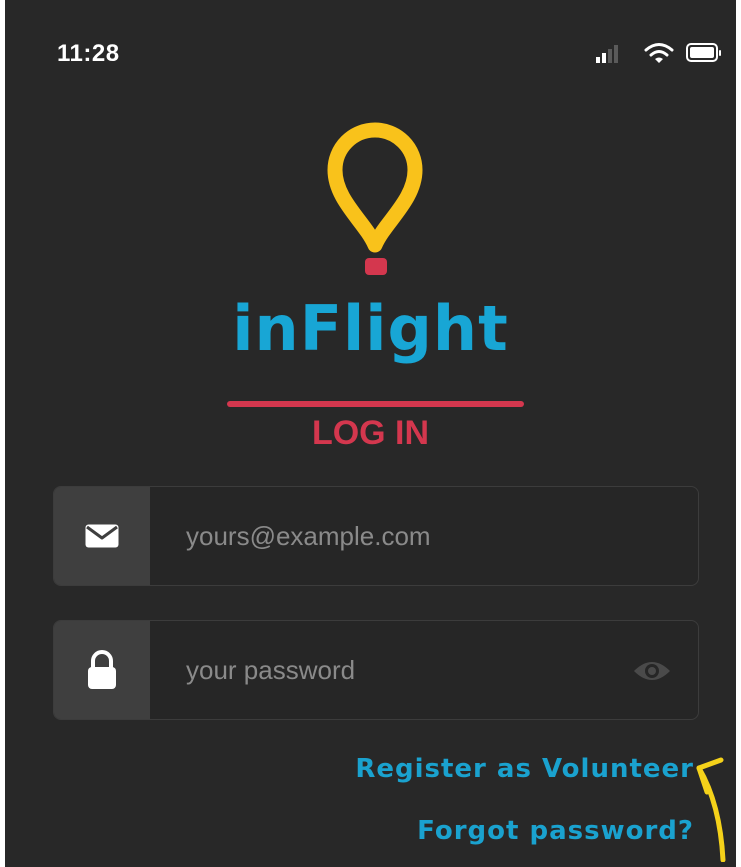  What do you see at coordinates (524, 769) in the screenshot?
I see `register-volunteer-link: Register as Volunteer` at bounding box center [524, 769].